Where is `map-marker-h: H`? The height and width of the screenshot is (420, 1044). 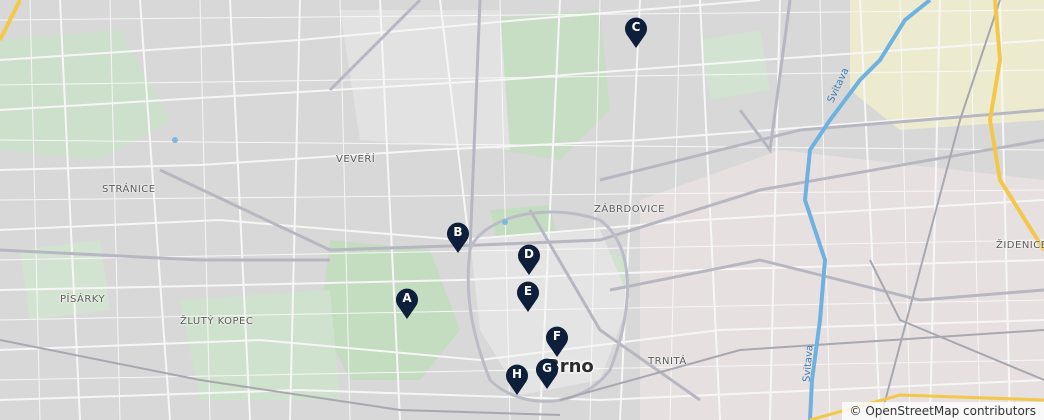 map-marker-h: H is located at coordinates (517, 380).